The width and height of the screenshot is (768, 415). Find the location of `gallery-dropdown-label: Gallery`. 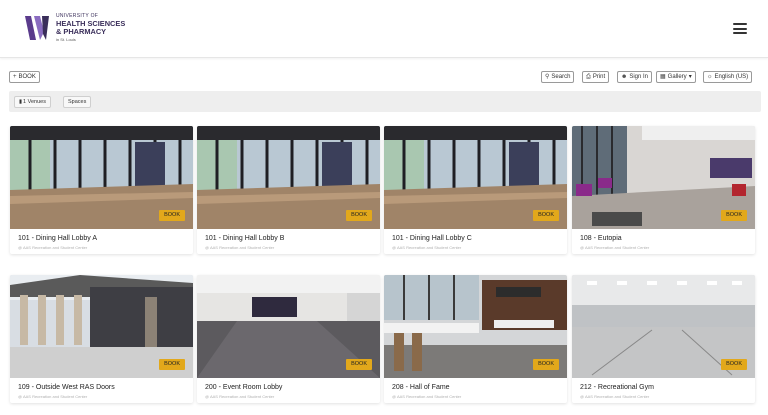

gallery-dropdown-label: Gallery is located at coordinates (677, 77).